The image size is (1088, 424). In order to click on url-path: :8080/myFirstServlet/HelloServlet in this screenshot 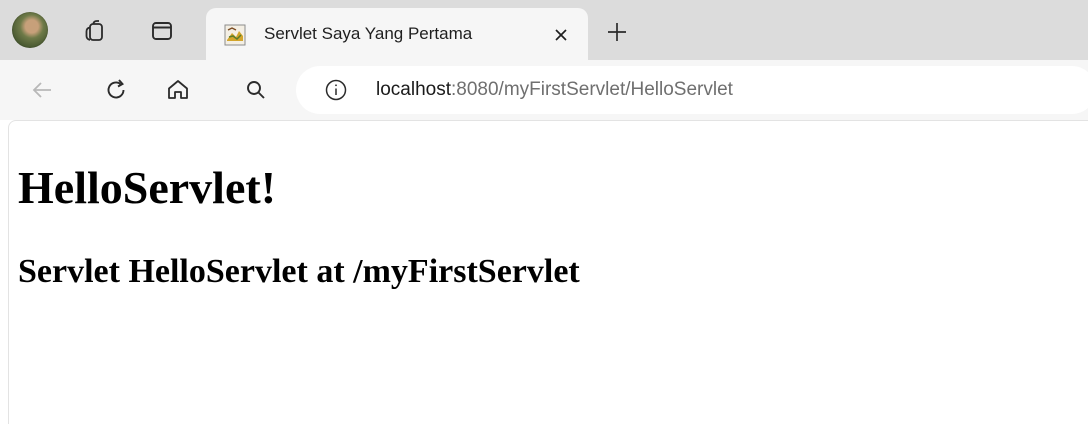, I will do `click(592, 89)`.